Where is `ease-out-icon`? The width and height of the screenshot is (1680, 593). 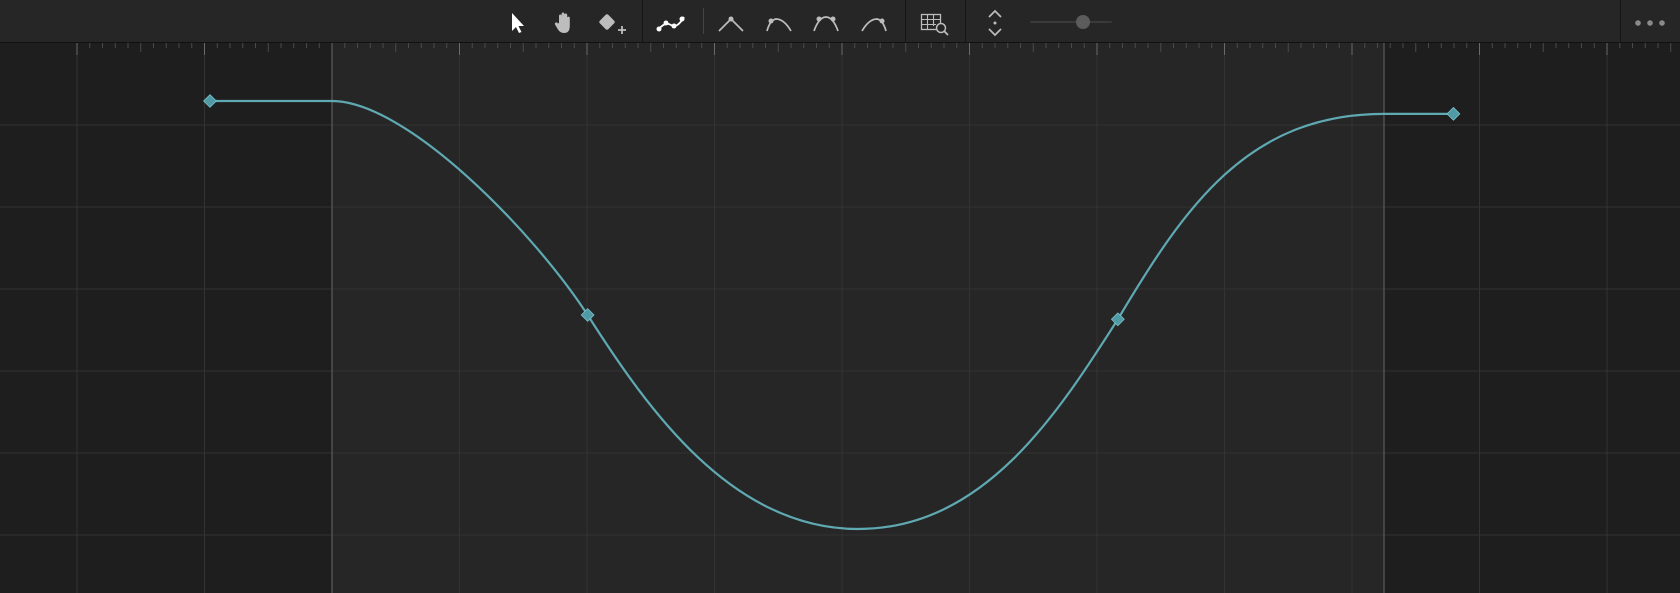
ease-out-icon is located at coordinates (874, 25).